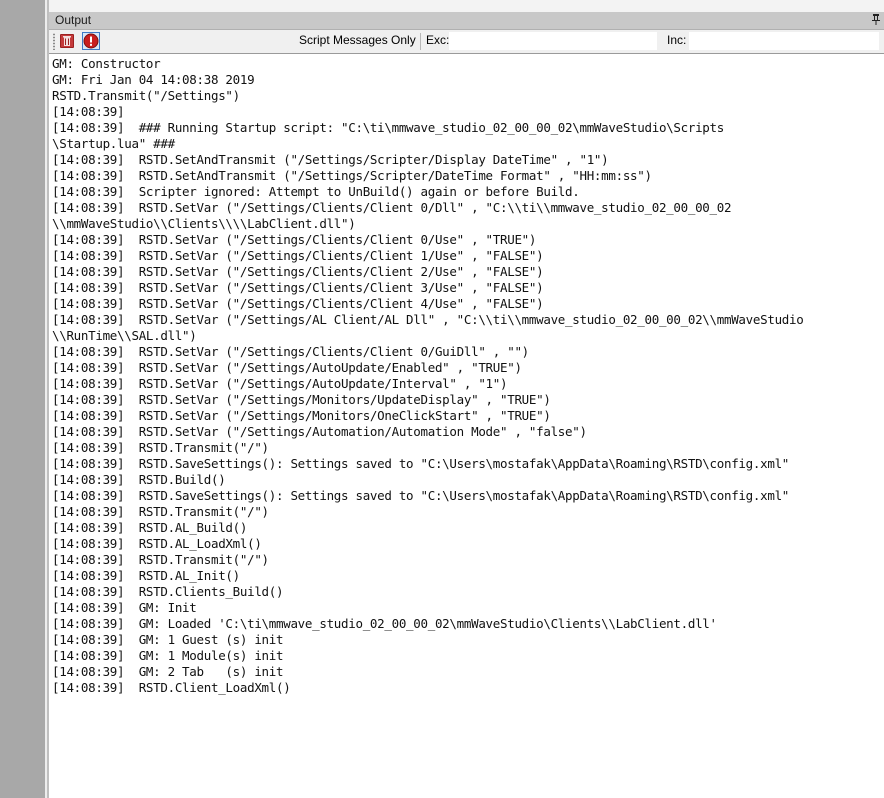 The image size is (884, 798). Describe the element at coordinates (157, 543) in the screenshot. I see `log-line: [14:08:39] RSTD.AL_LoadXml()` at that location.